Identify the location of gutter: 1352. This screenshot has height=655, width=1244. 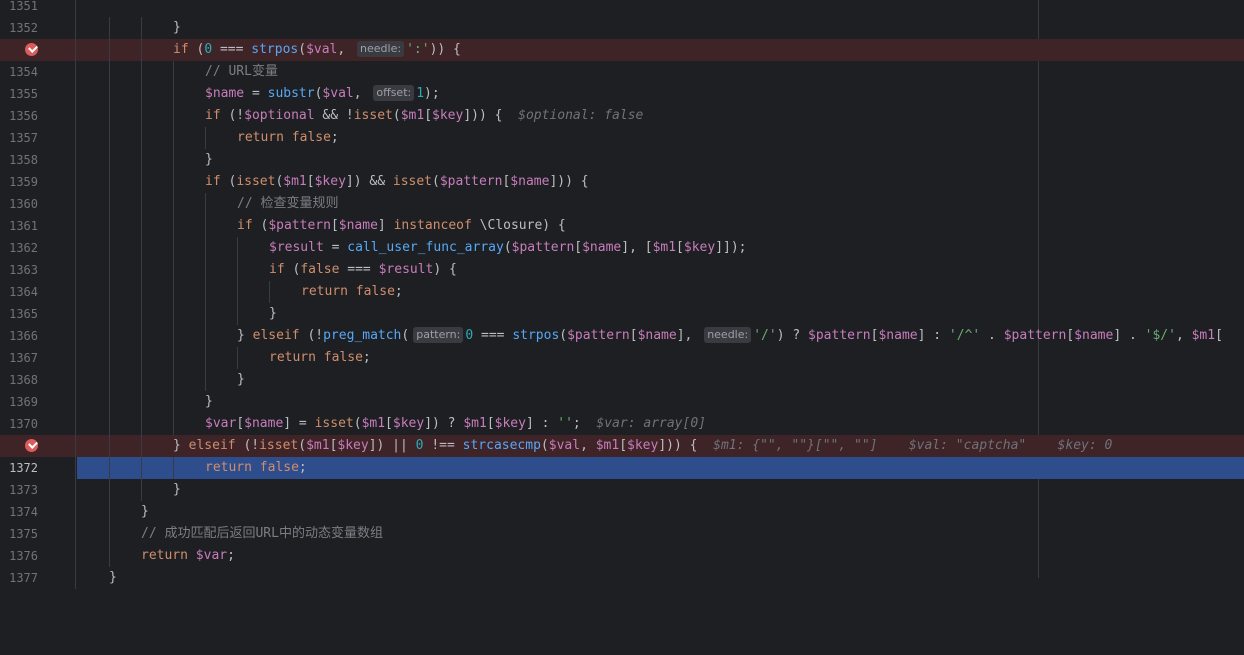
(38, 28).